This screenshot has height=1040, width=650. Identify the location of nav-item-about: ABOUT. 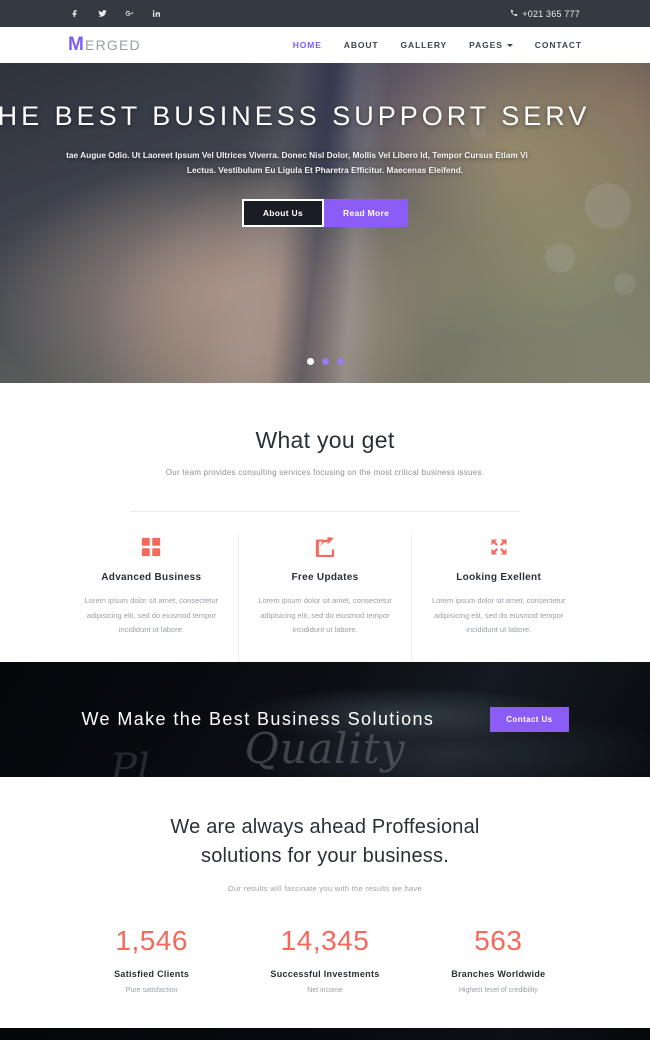
(361, 45).